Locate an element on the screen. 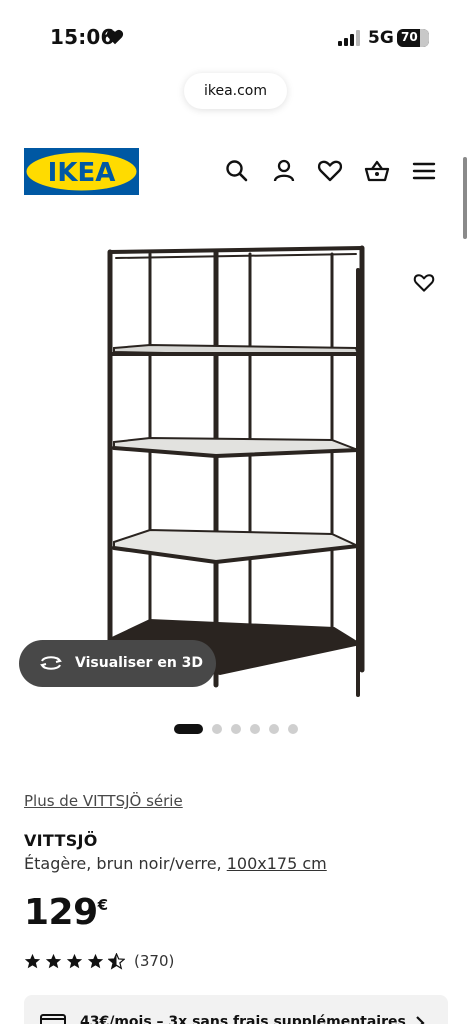  review-count: (370) is located at coordinates (154, 961).